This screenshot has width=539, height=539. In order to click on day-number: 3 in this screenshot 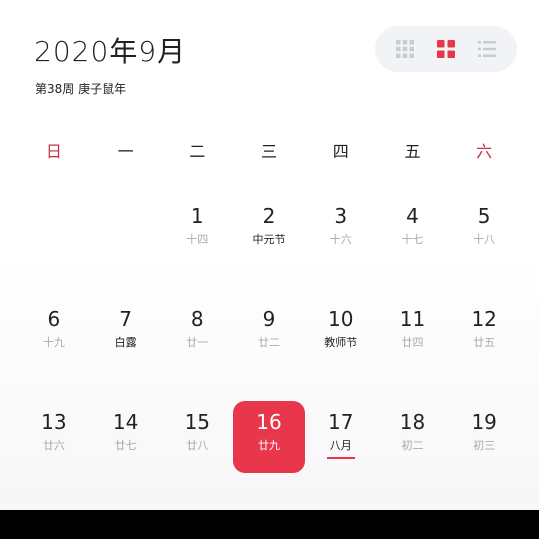, I will do `click(341, 216)`.